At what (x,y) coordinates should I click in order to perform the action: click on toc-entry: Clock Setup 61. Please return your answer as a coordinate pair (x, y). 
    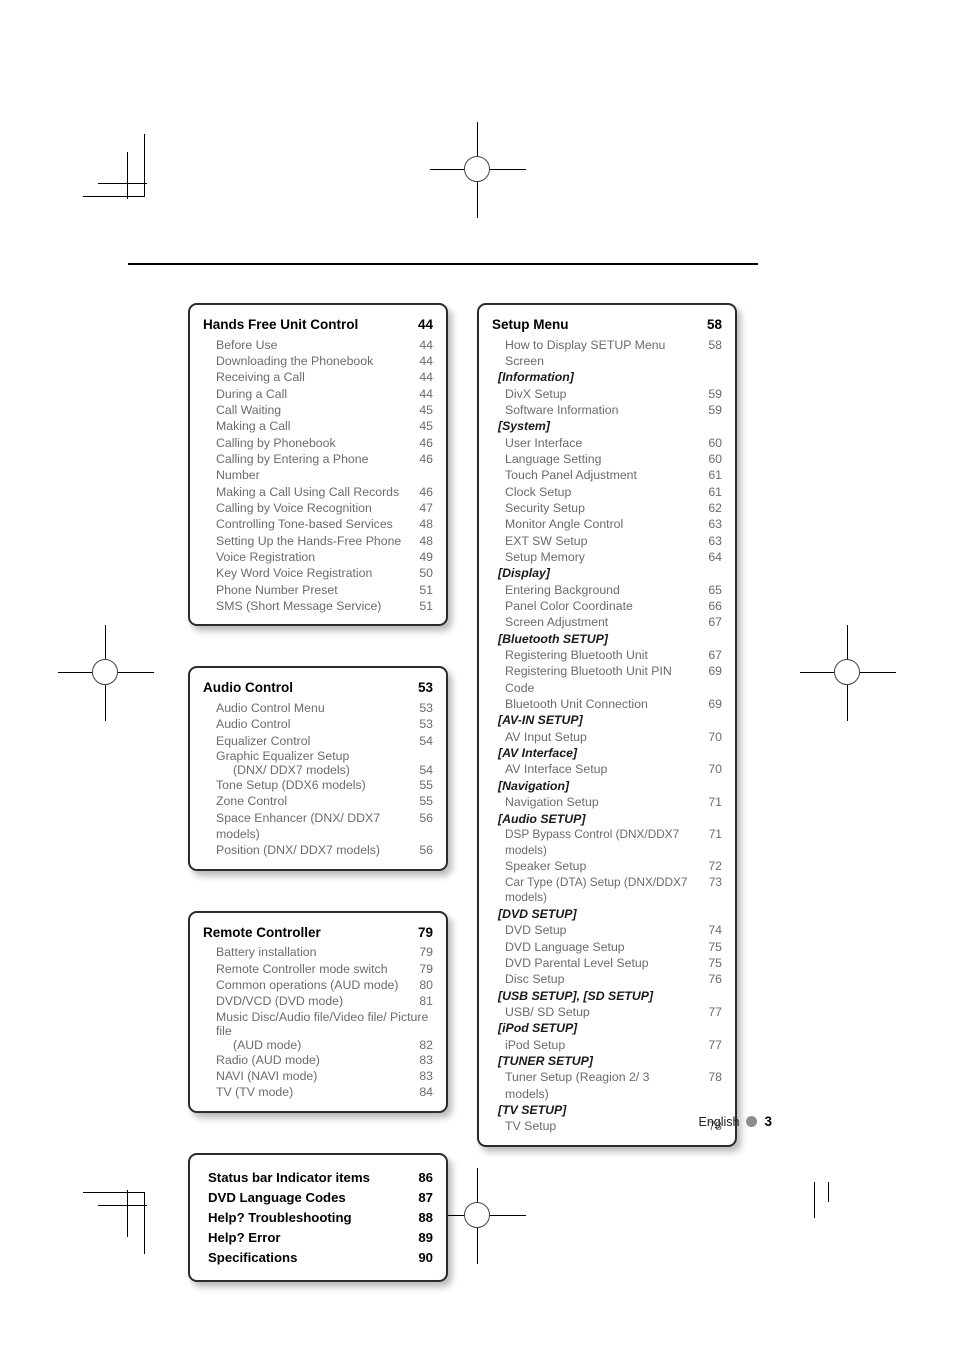
    Looking at the image, I should click on (607, 492).